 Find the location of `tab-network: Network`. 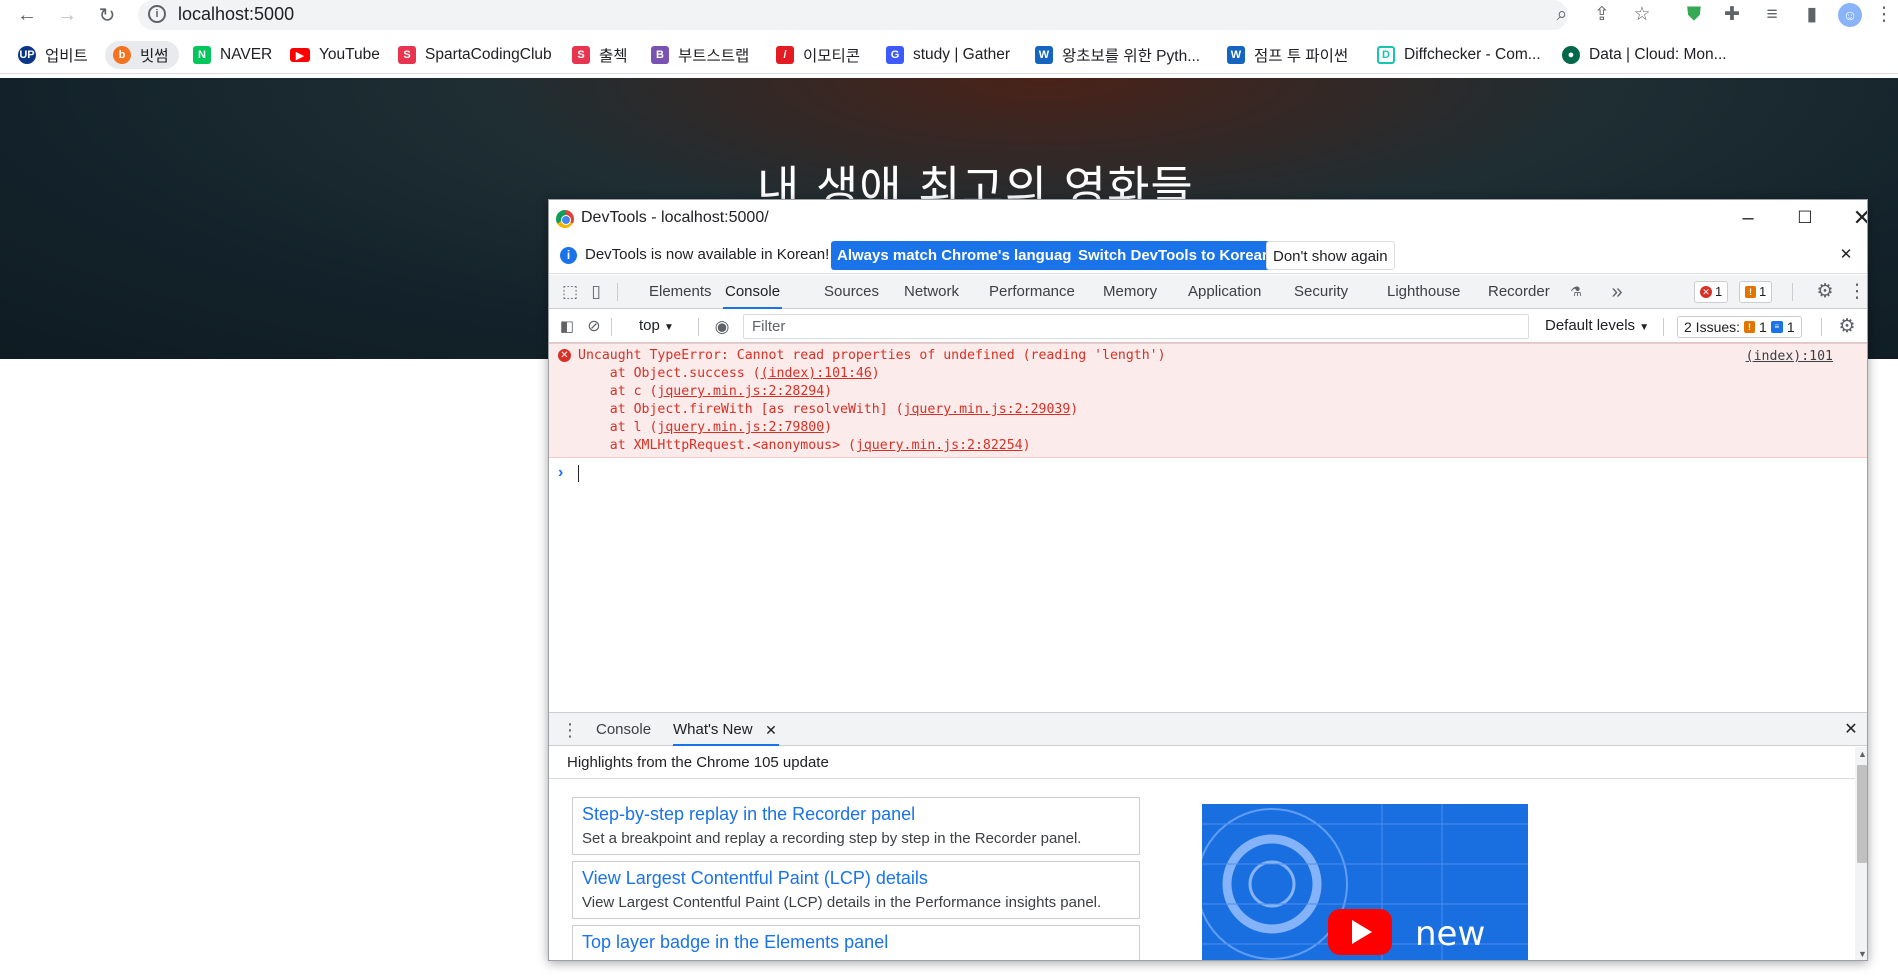

tab-network: Network is located at coordinates (931, 292).